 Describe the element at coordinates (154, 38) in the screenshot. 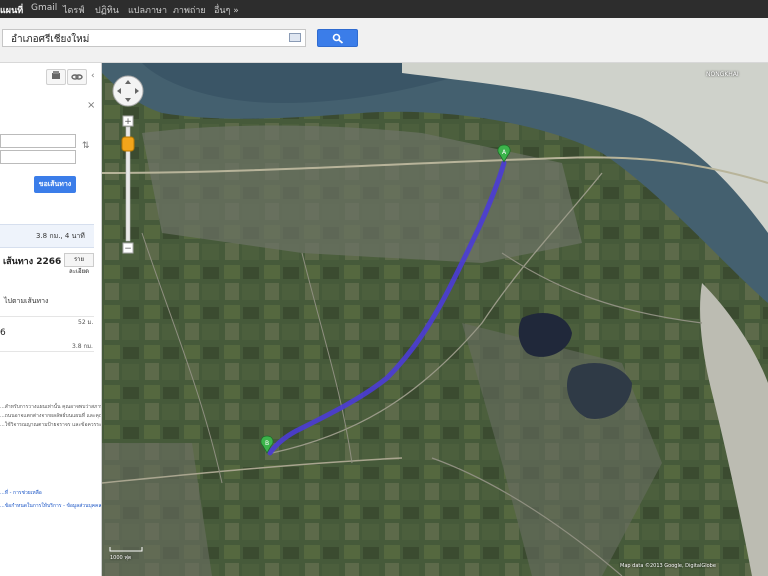

I see `search-input: อำเภอศรีเชียงใหม่` at that location.